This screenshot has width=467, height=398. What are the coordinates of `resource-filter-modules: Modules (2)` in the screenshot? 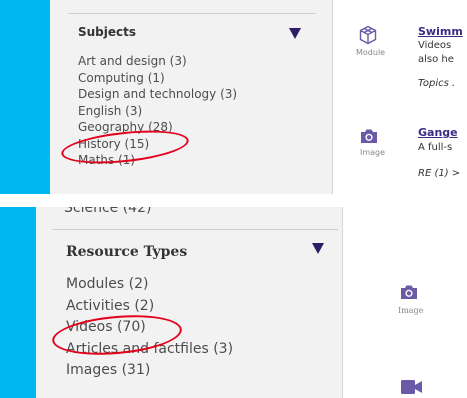 It's located at (149, 285).